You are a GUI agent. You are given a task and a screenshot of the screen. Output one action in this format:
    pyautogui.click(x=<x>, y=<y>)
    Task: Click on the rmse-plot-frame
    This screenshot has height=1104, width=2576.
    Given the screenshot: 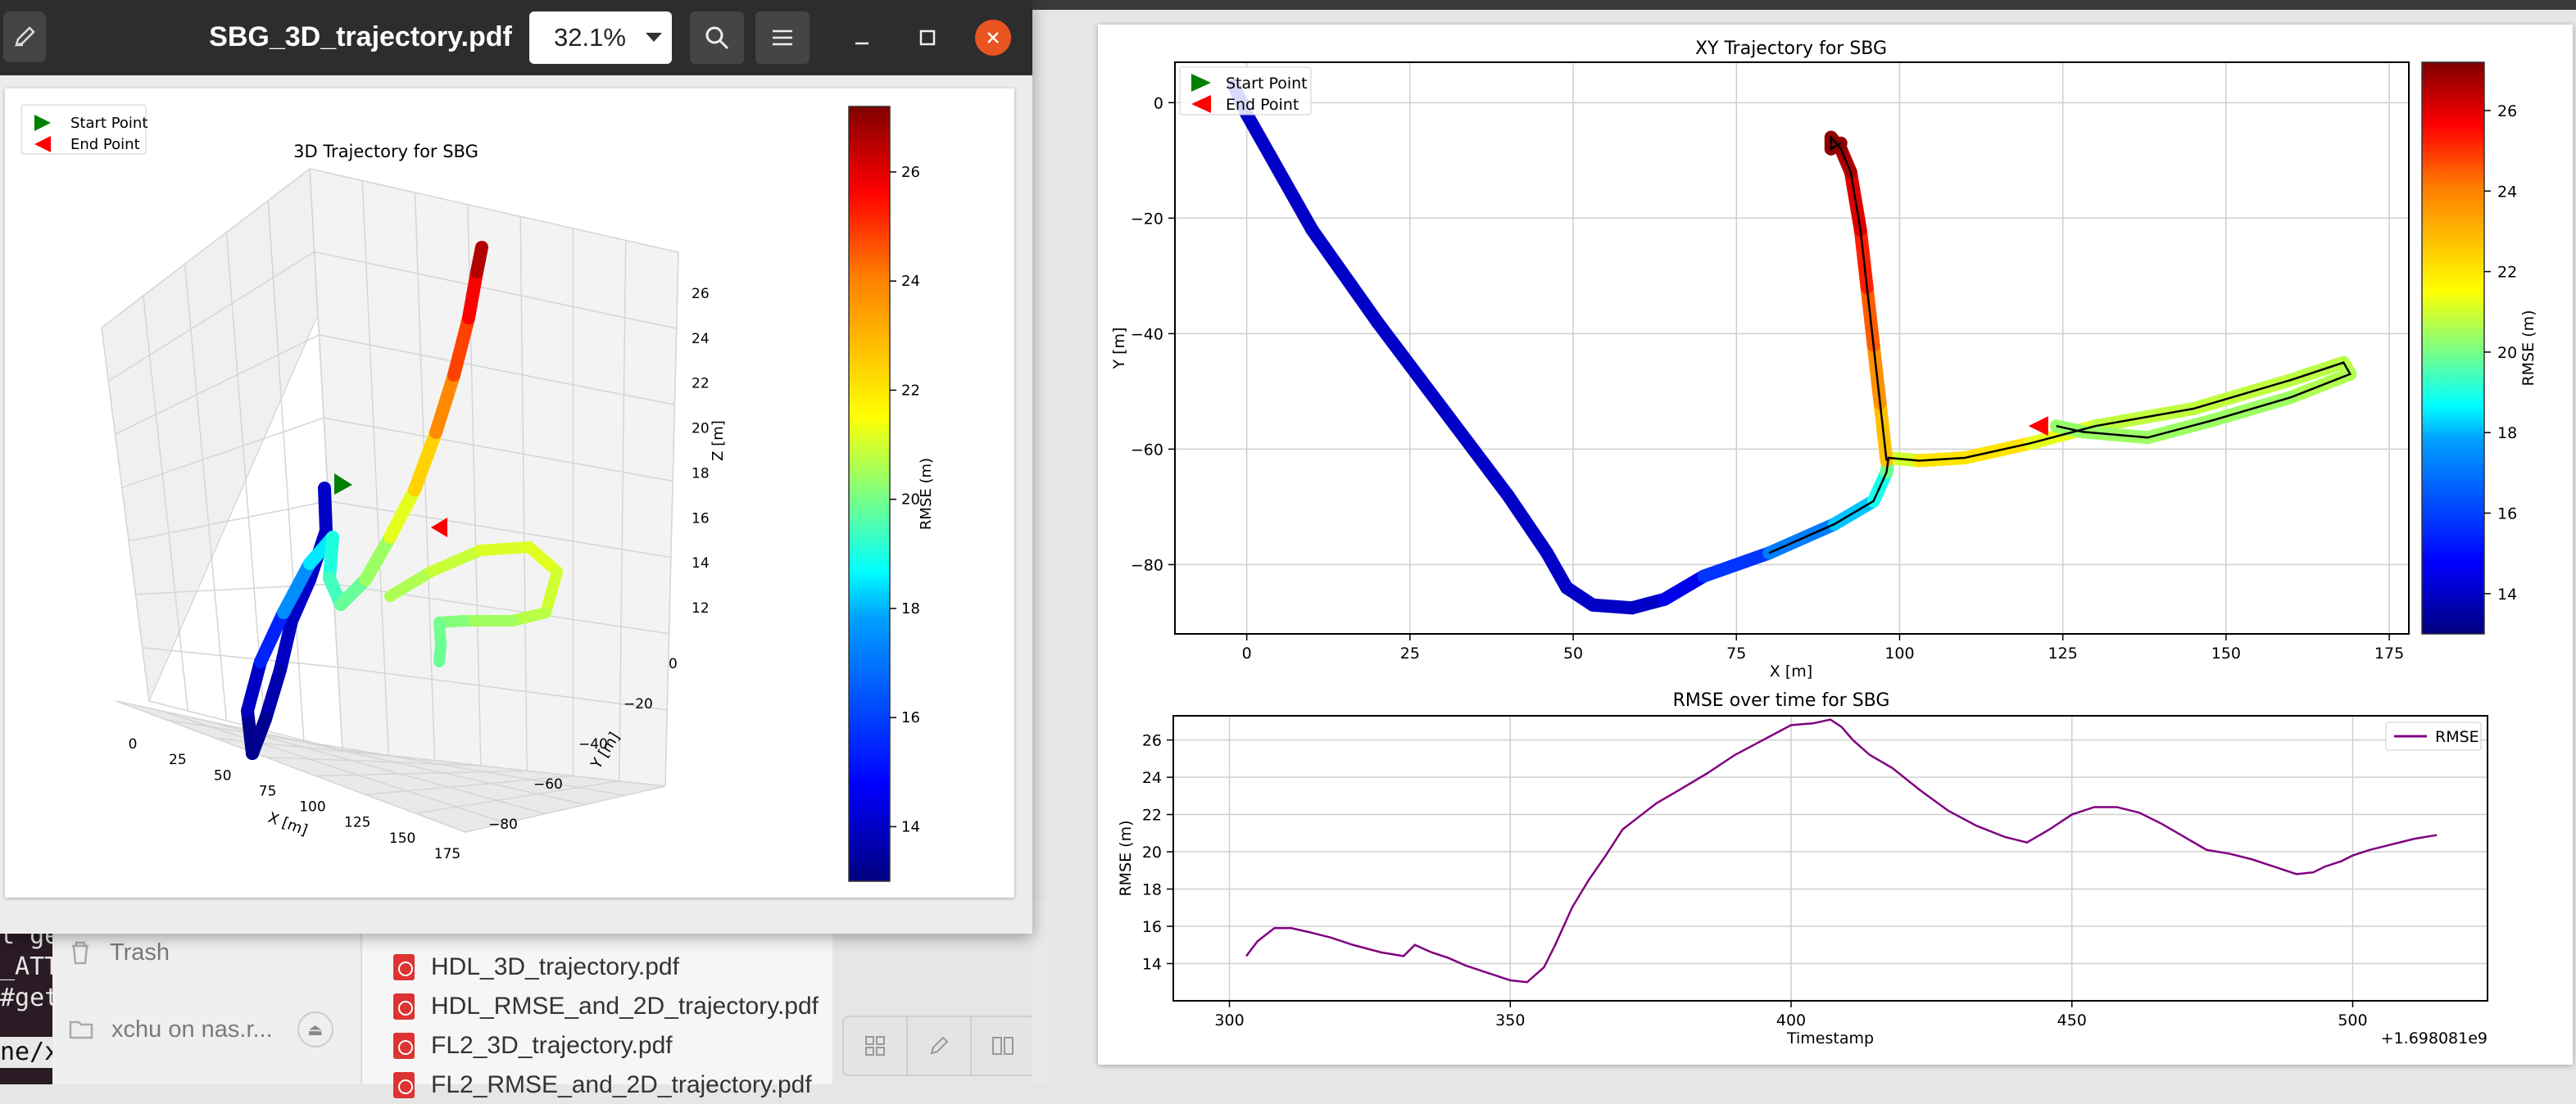 What is the action you would take?
    pyautogui.click(x=1830, y=858)
    